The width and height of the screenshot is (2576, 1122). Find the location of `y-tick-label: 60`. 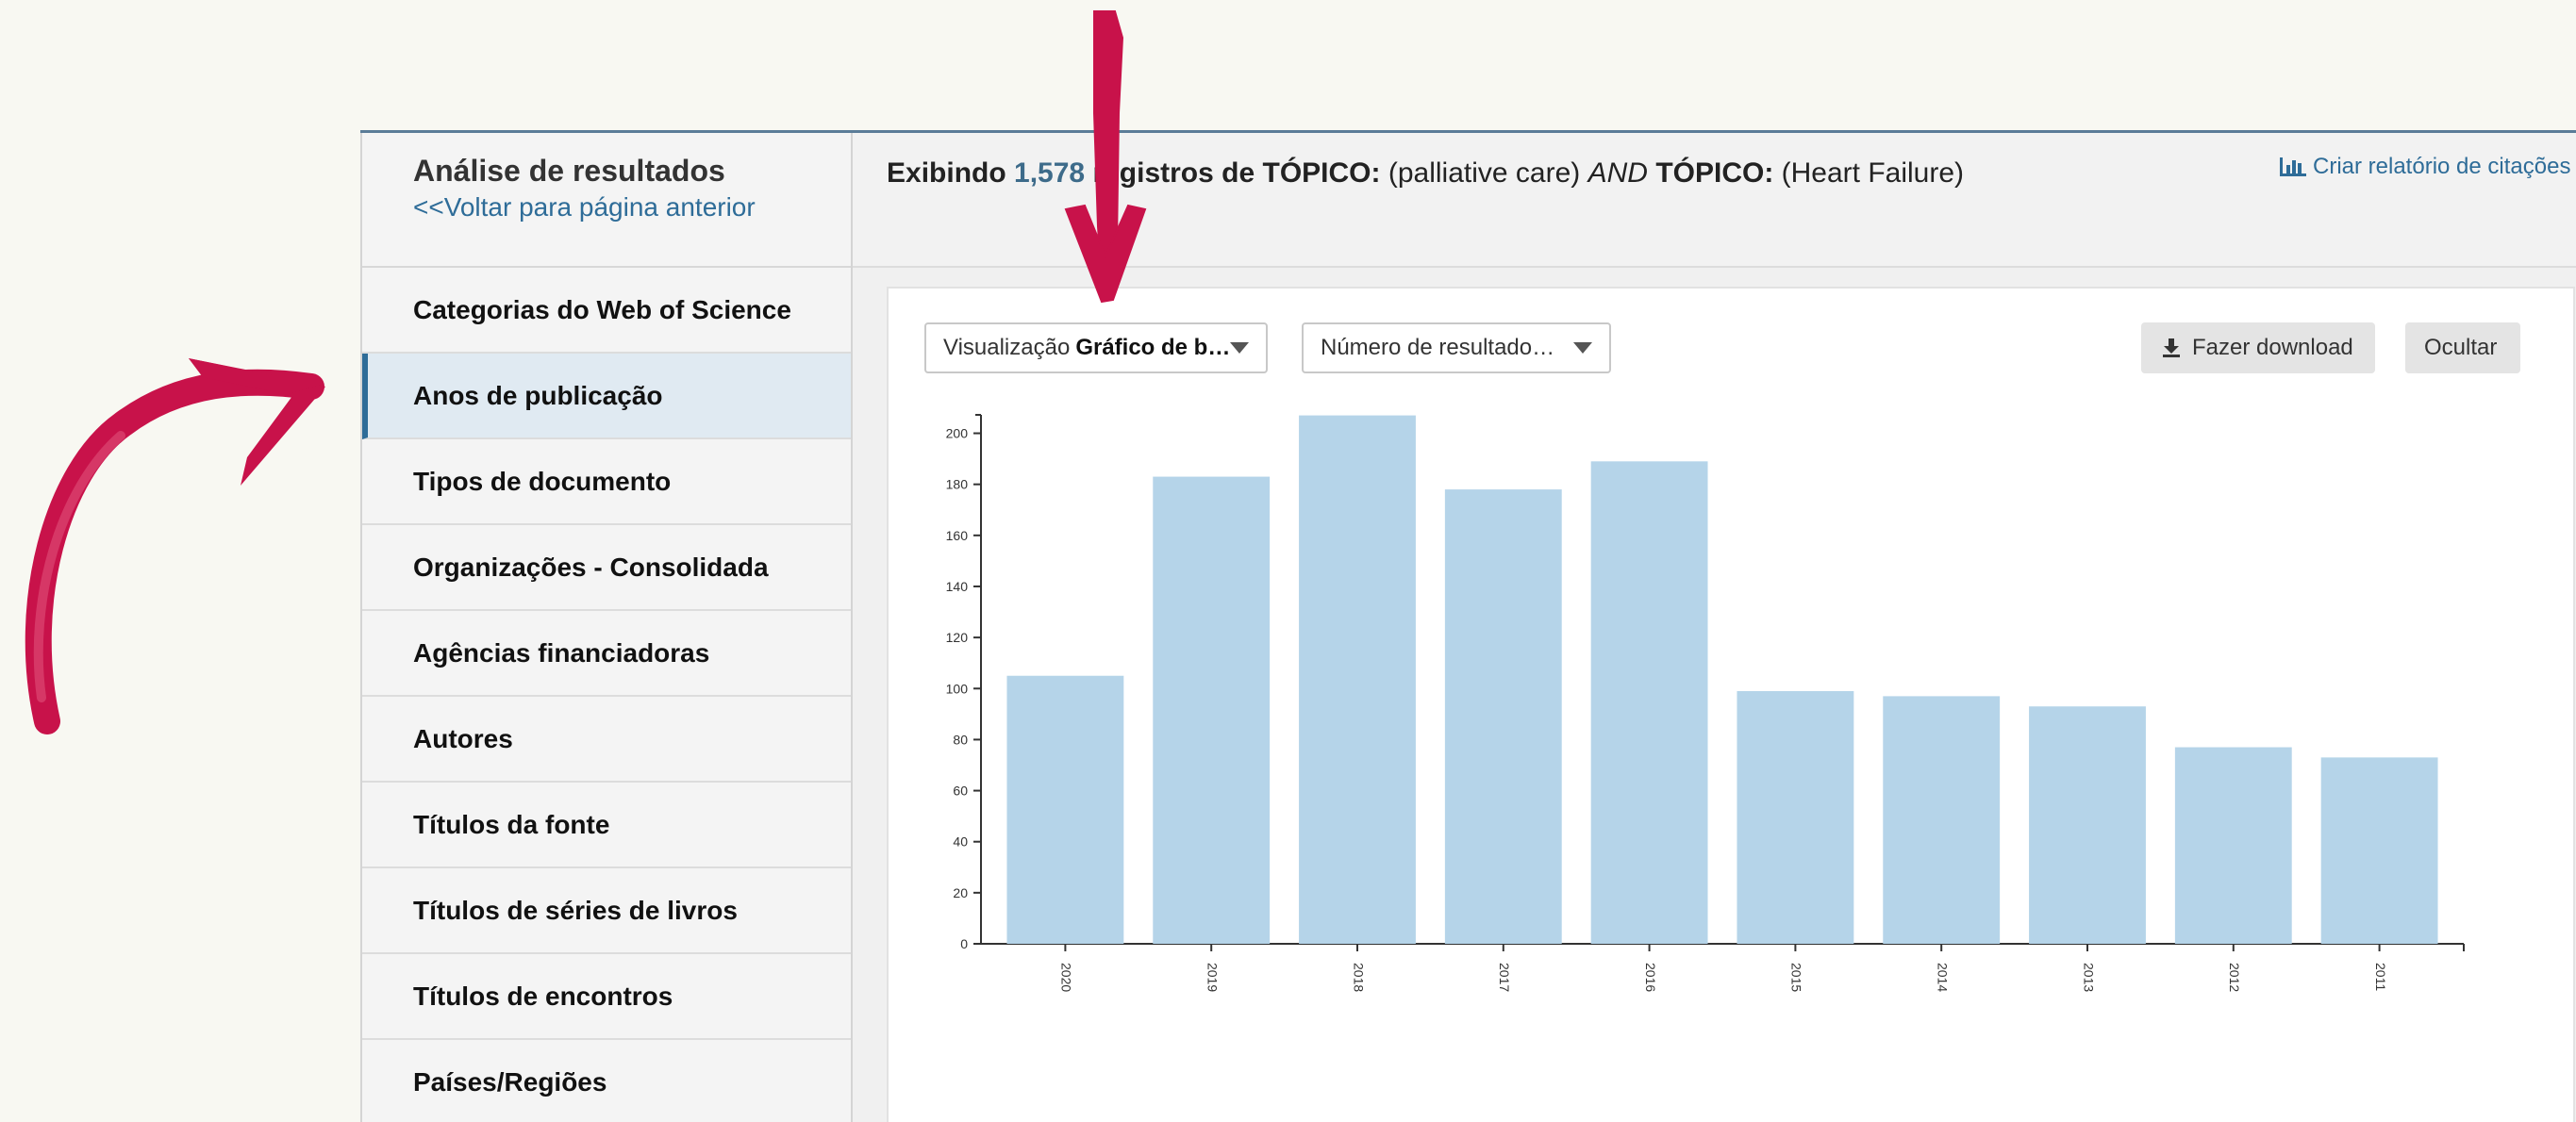

y-tick-label: 60 is located at coordinates (960, 791).